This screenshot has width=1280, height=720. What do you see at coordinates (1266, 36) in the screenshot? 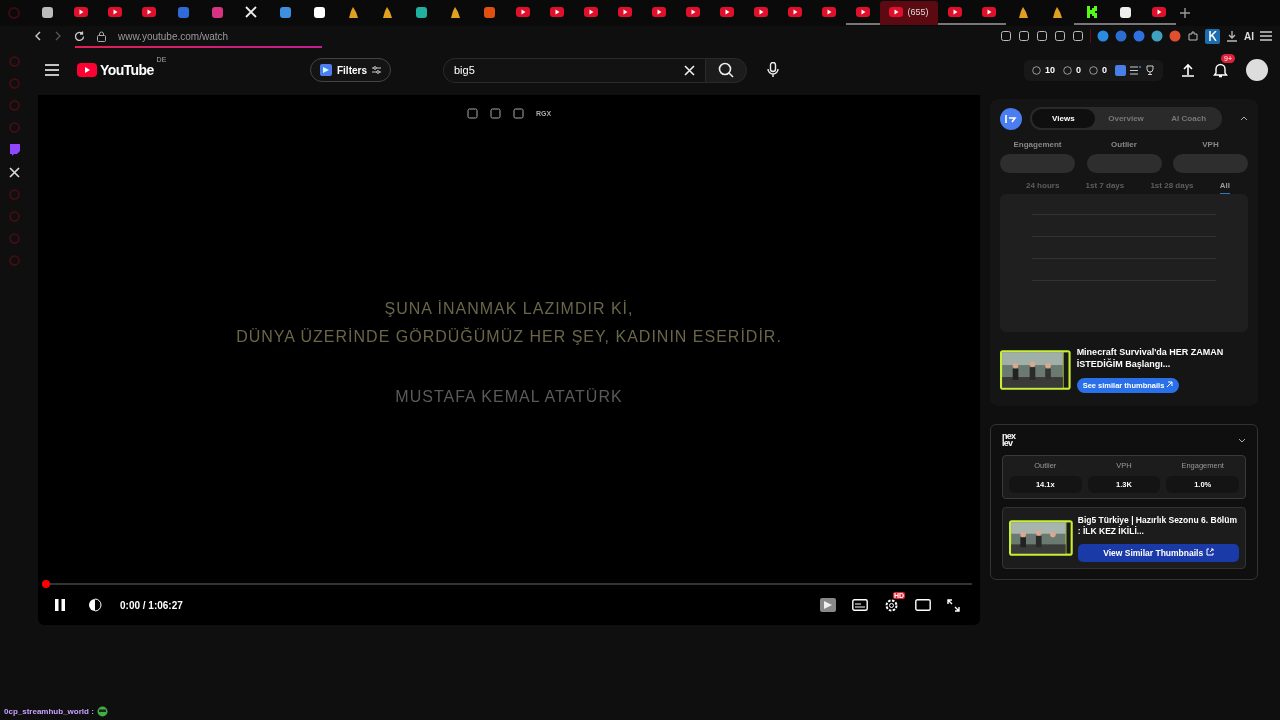
I see `menu-icon` at bounding box center [1266, 36].